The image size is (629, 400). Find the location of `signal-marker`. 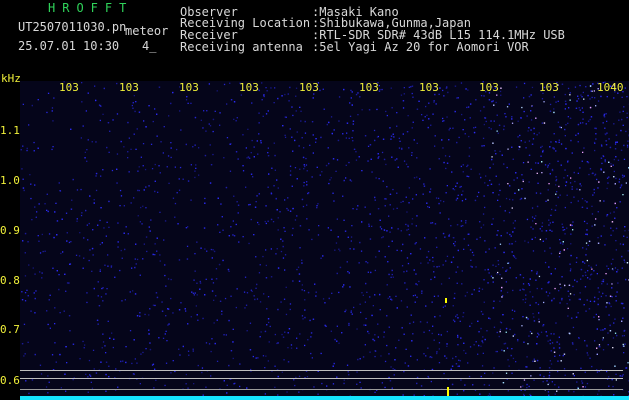

signal-marker is located at coordinates (448, 391).